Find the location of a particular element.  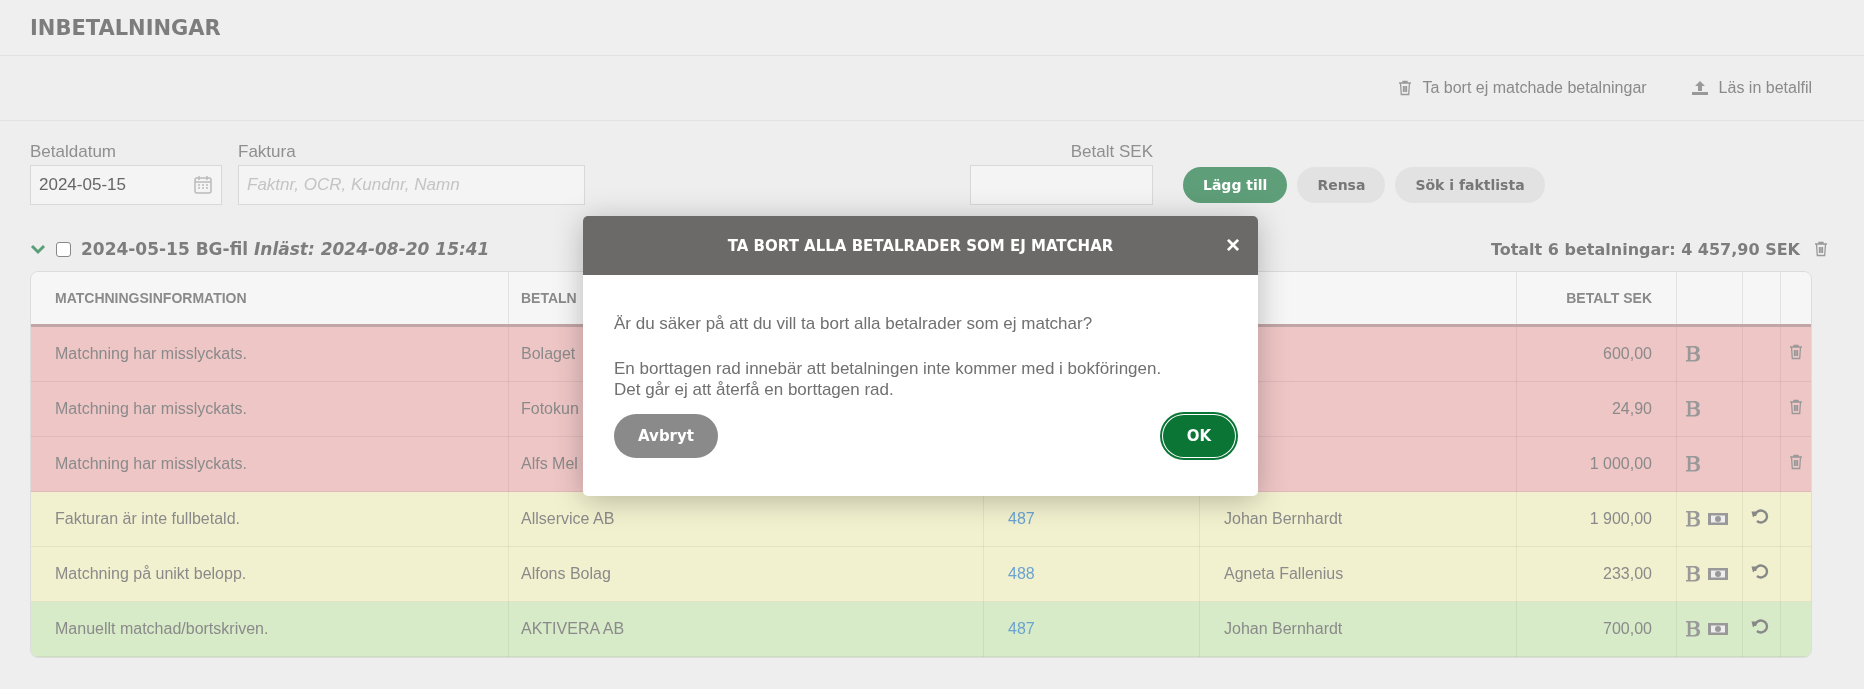

dialog-text: Det går ej att återfå en borttagen rad. is located at coordinates (754, 389).